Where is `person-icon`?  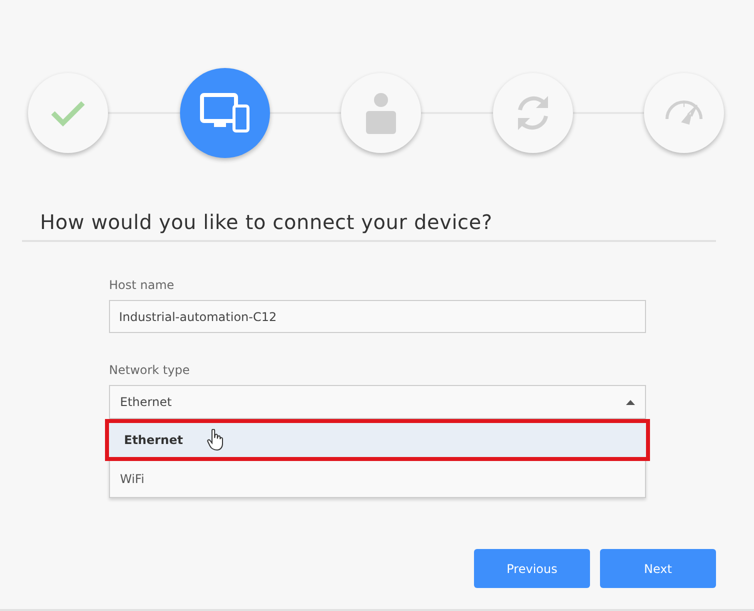
person-icon is located at coordinates (381, 113).